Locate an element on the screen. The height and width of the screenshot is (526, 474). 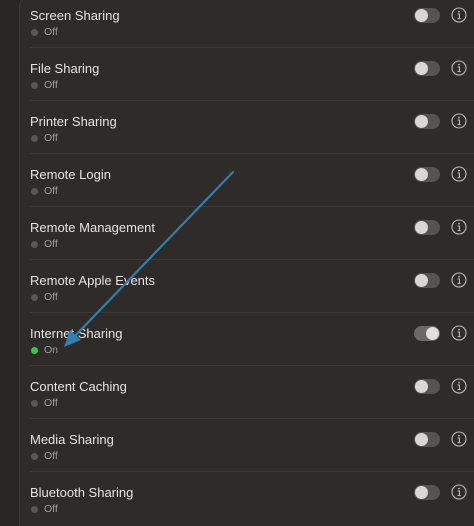
service-title: Remote Apple Events is located at coordinates (93, 280).